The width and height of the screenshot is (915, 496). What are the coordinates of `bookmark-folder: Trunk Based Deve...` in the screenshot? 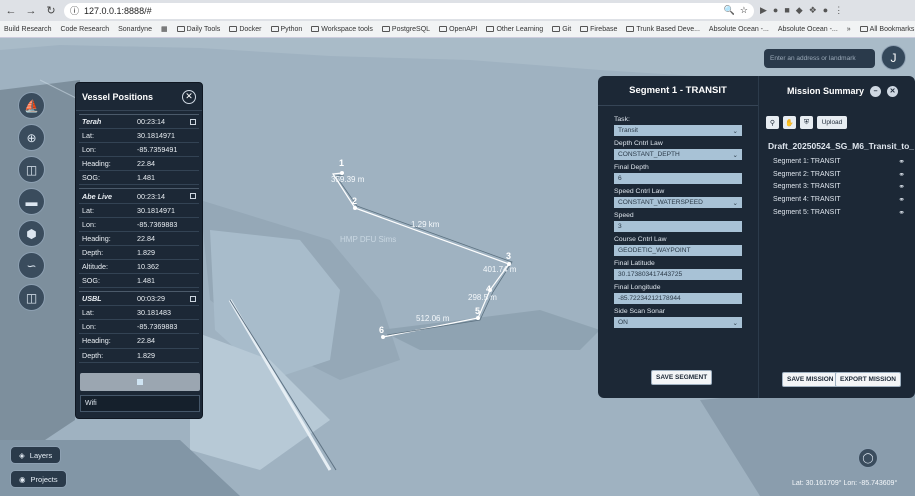 It's located at (663, 29).